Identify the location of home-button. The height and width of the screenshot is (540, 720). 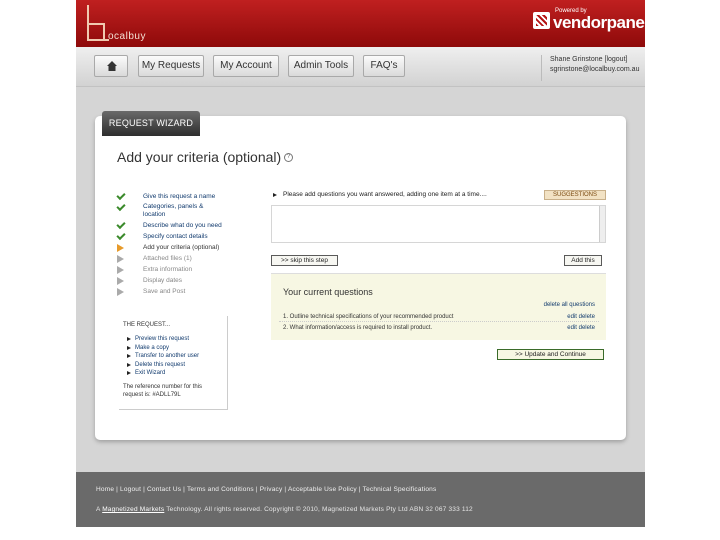
(111, 66).